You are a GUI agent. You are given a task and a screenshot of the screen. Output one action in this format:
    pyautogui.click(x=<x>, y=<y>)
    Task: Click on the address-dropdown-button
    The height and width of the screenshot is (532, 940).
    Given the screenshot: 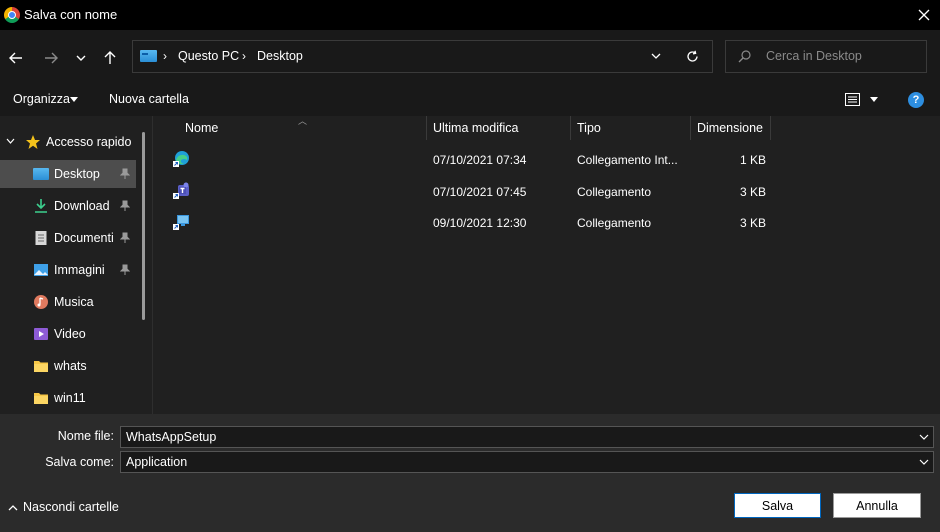 What is the action you would take?
    pyautogui.click(x=656, y=56)
    